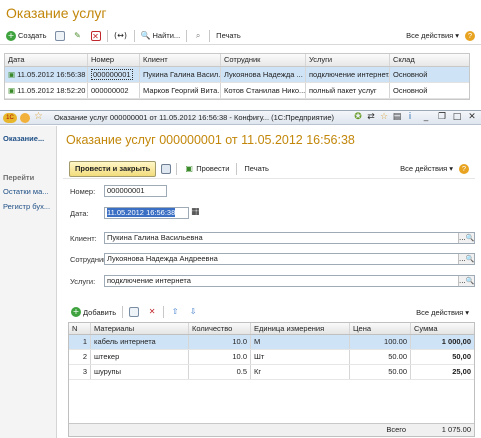 The image size is (481, 438). What do you see at coordinates (300, 357) in the screenshot?
I see `cell-unit: Шт` at bounding box center [300, 357].